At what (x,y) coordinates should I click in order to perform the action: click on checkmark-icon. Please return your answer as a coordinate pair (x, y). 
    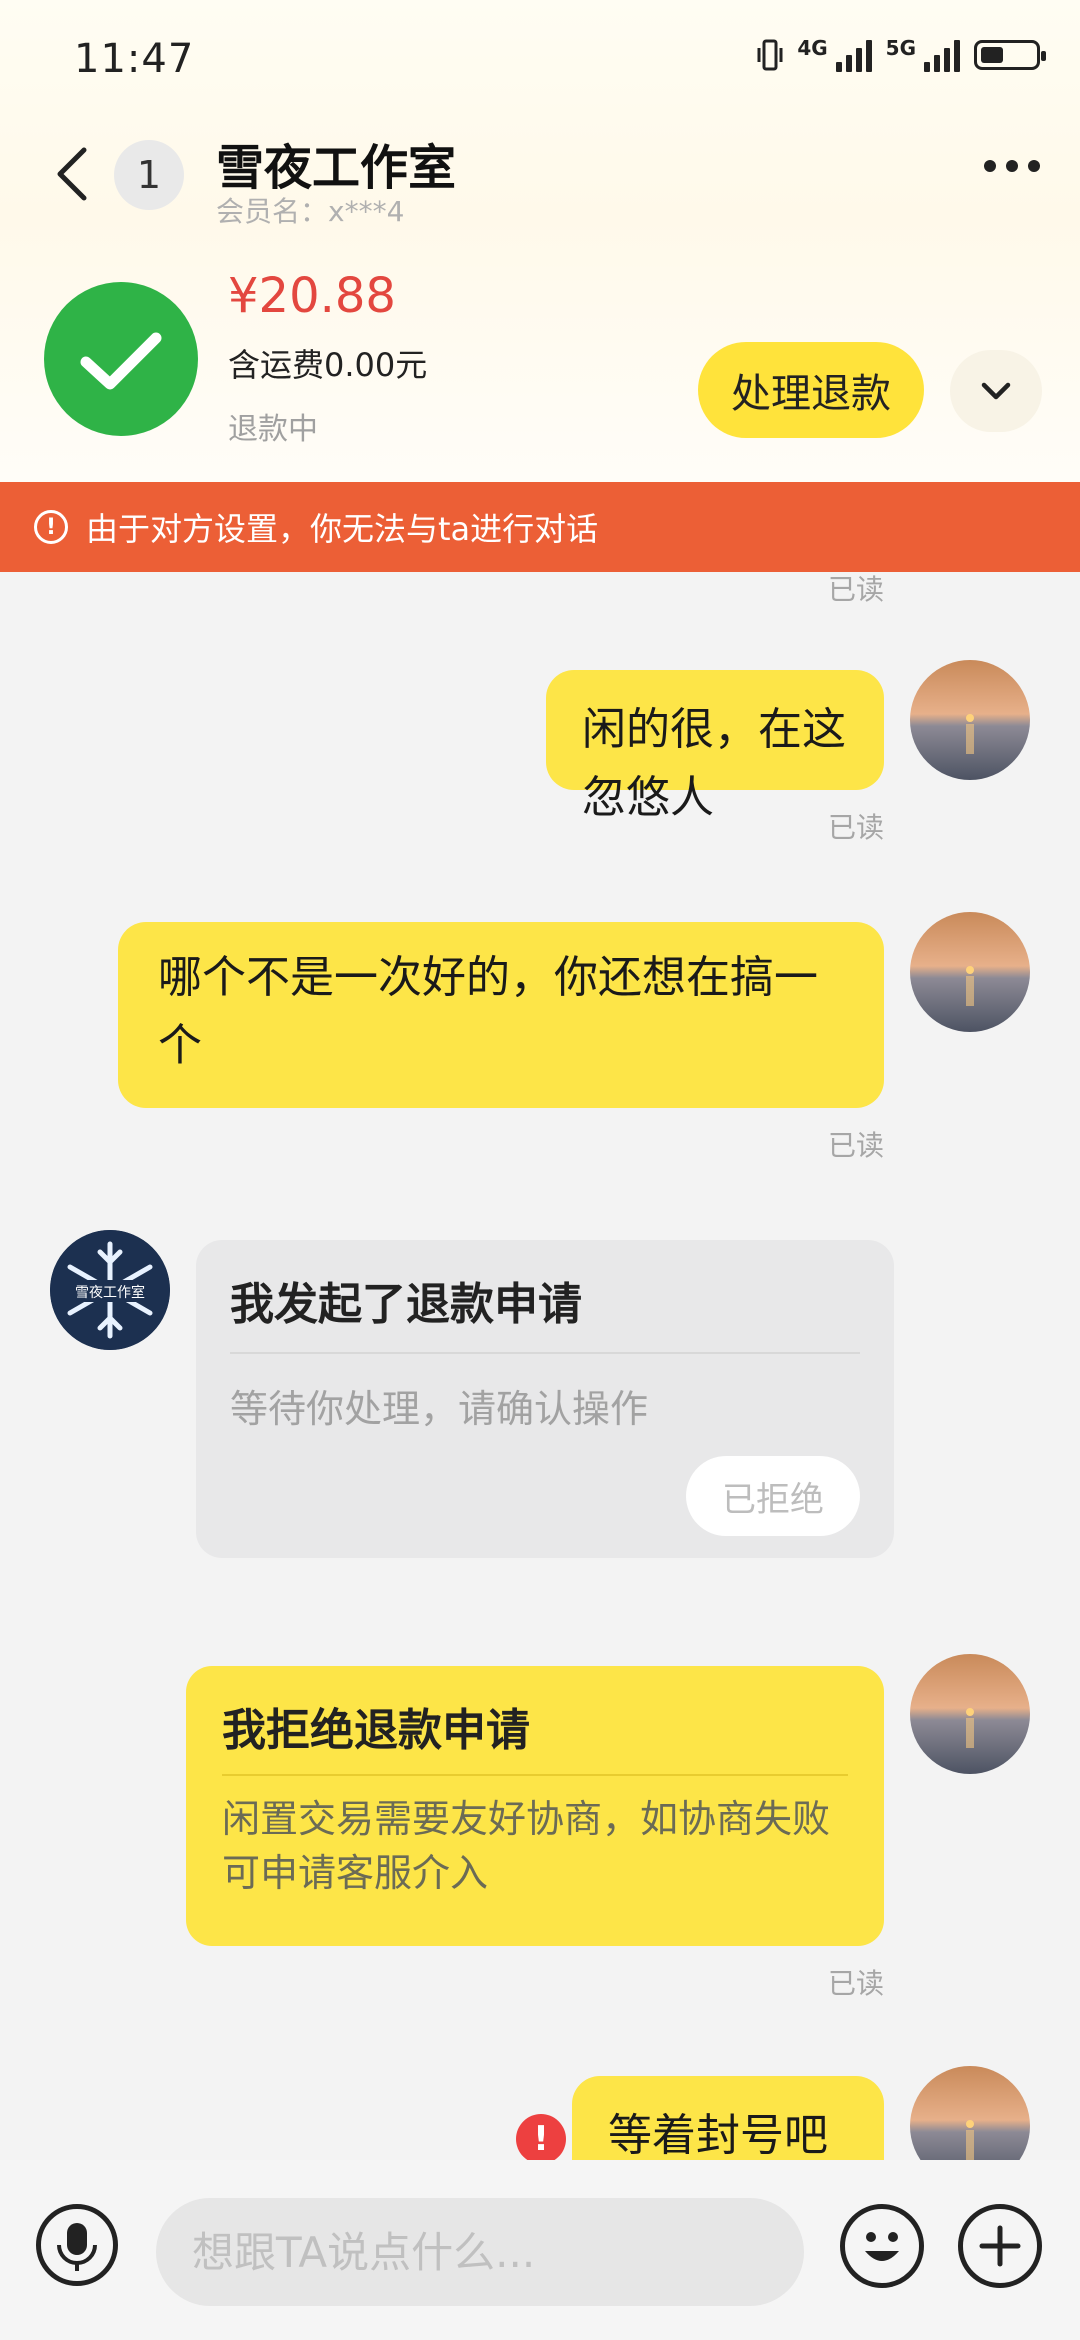
    Looking at the image, I should click on (121, 361).